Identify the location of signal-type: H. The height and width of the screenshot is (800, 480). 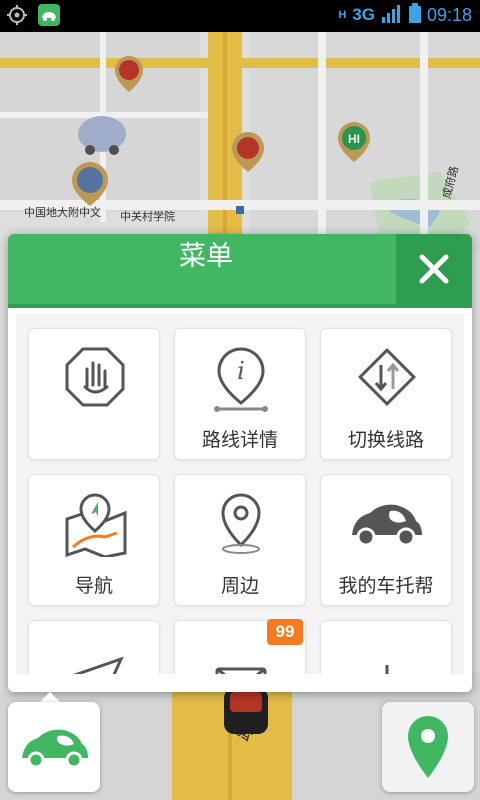
(342, 14).